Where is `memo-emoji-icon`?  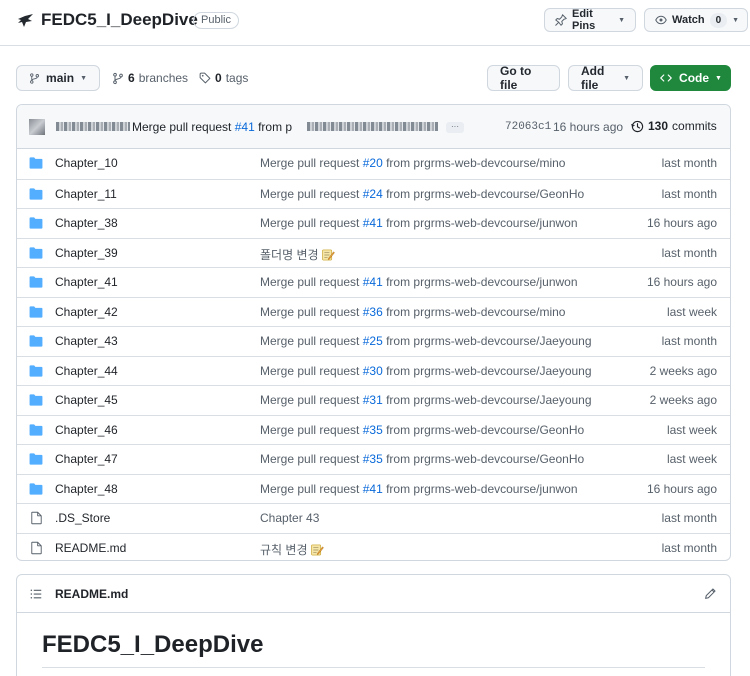
memo-emoji-icon is located at coordinates (328, 254).